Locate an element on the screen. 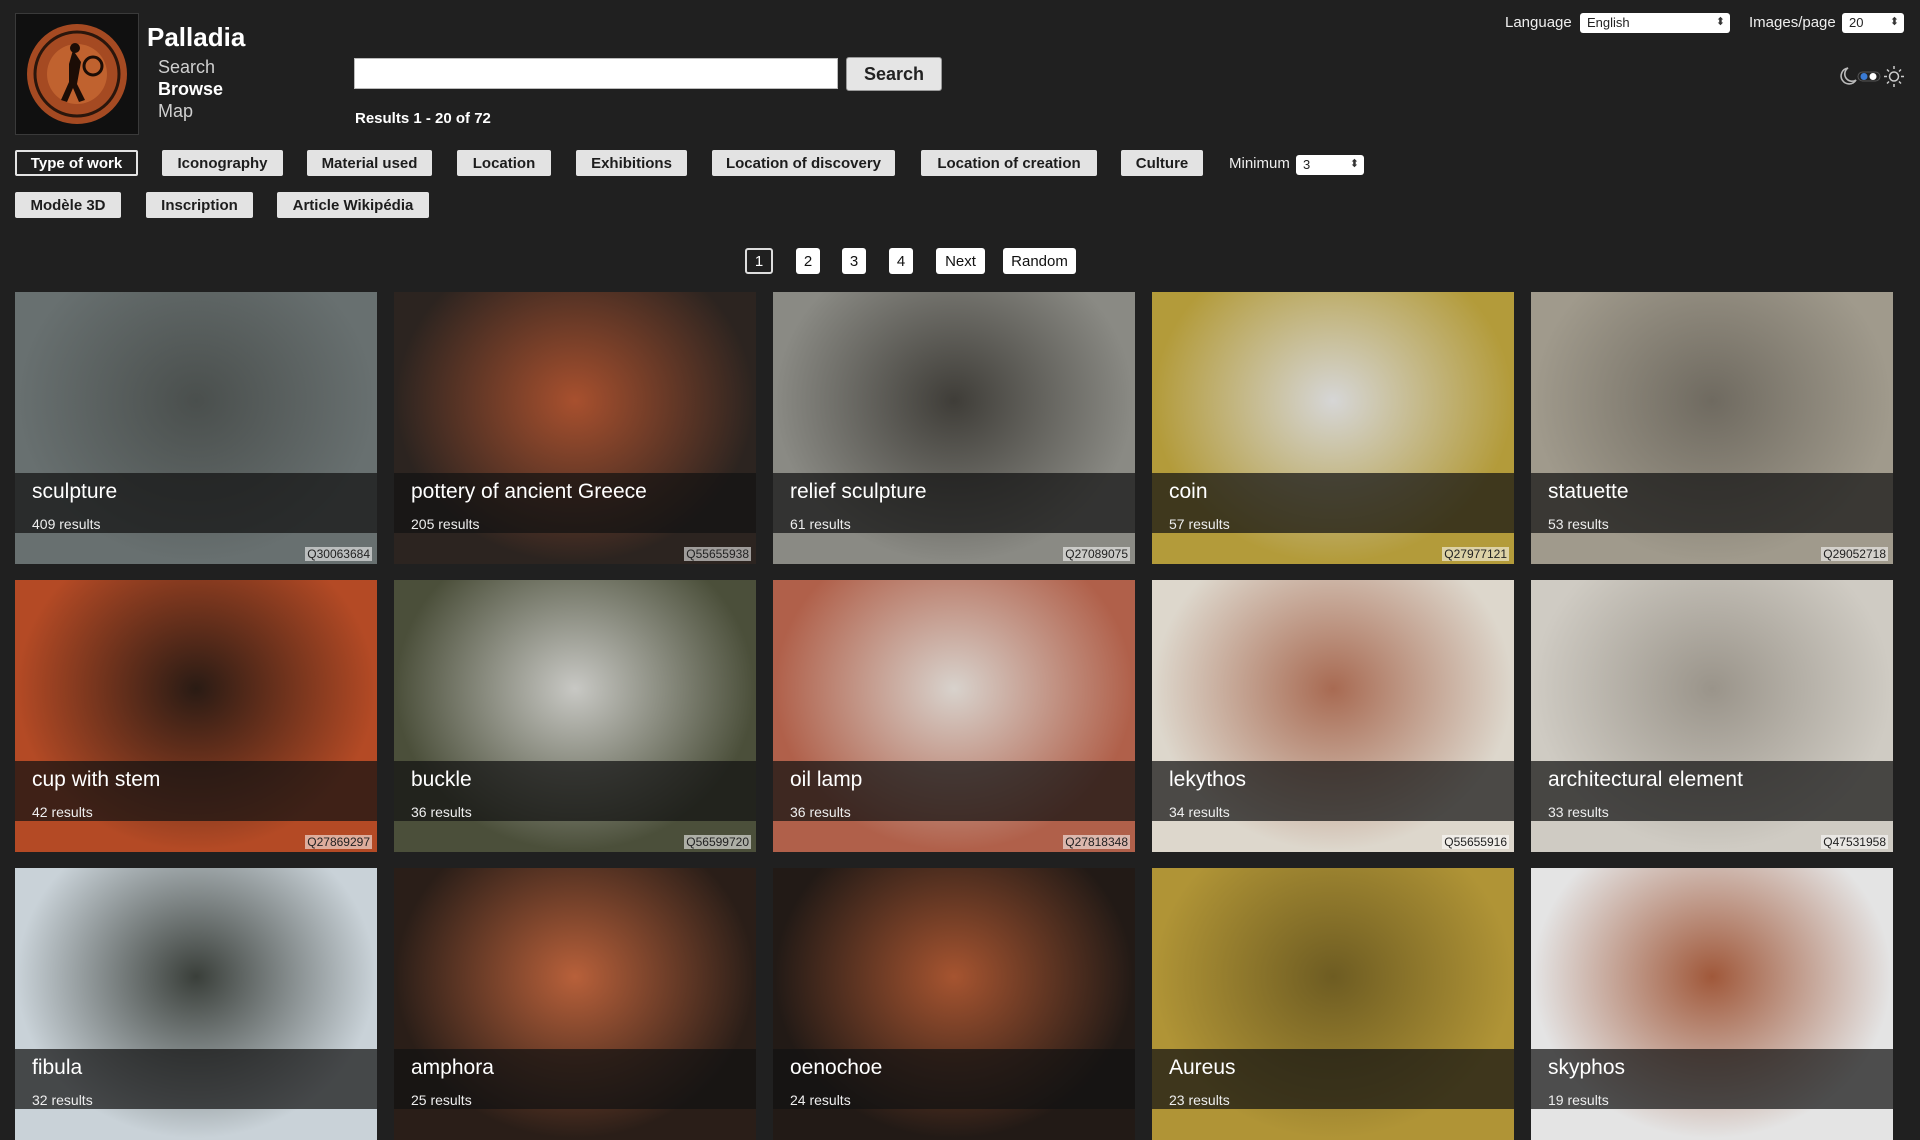 This screenshot has height=1140, width=1920. theme-toggle is located at coordinates (1871, 76).